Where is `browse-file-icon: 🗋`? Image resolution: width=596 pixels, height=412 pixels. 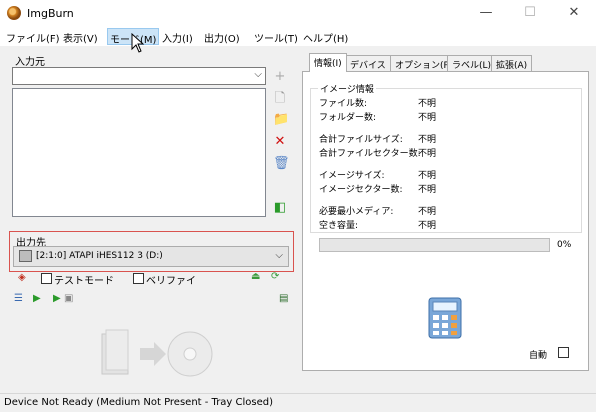
browse-file-icon: 🗋 is located at coordinates (280, 99).